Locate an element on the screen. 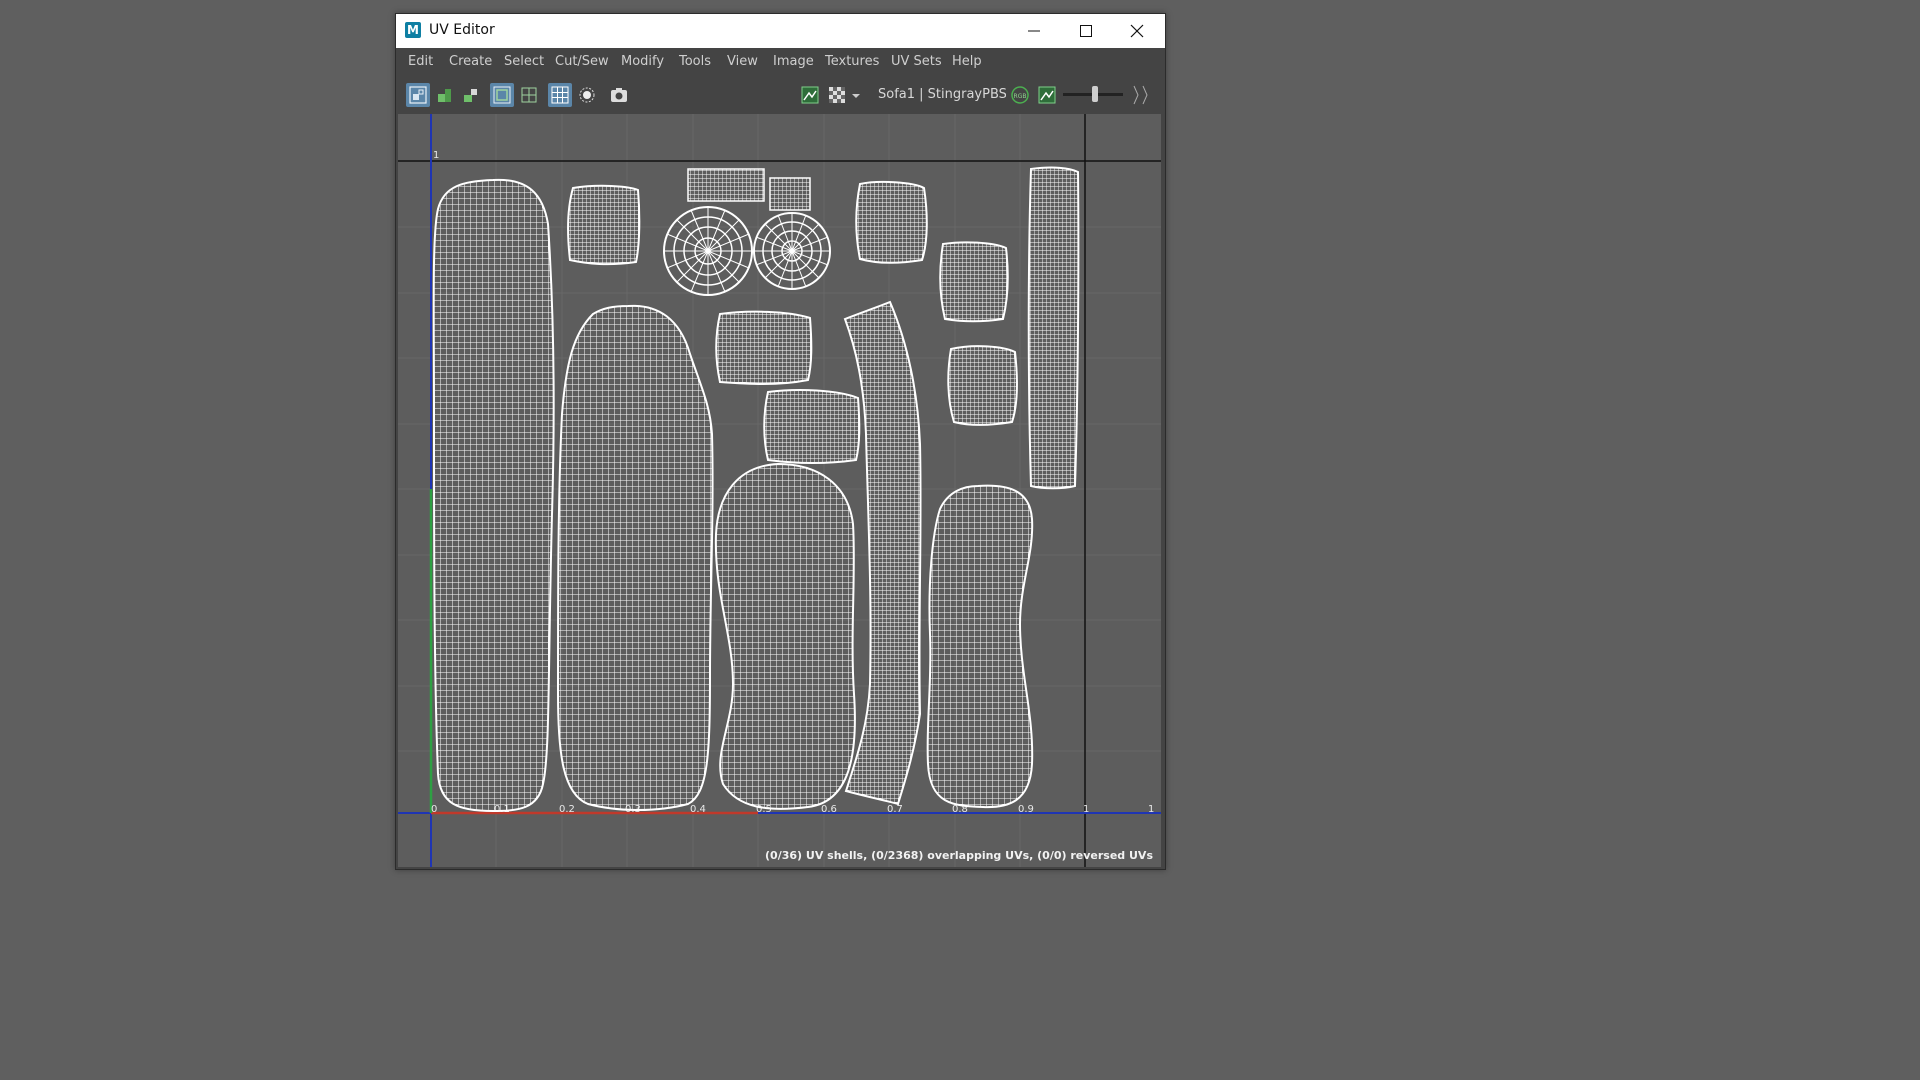 The width and height of the screenshot is (1920, 1080). close-icon is located at coordinates (1137, 31).